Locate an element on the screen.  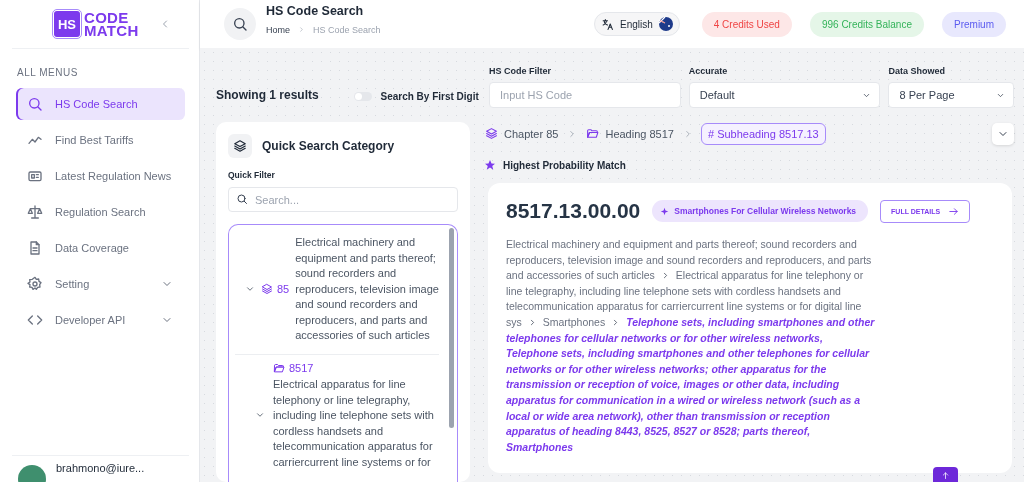
document-icon is located at coordinates (35, 248).